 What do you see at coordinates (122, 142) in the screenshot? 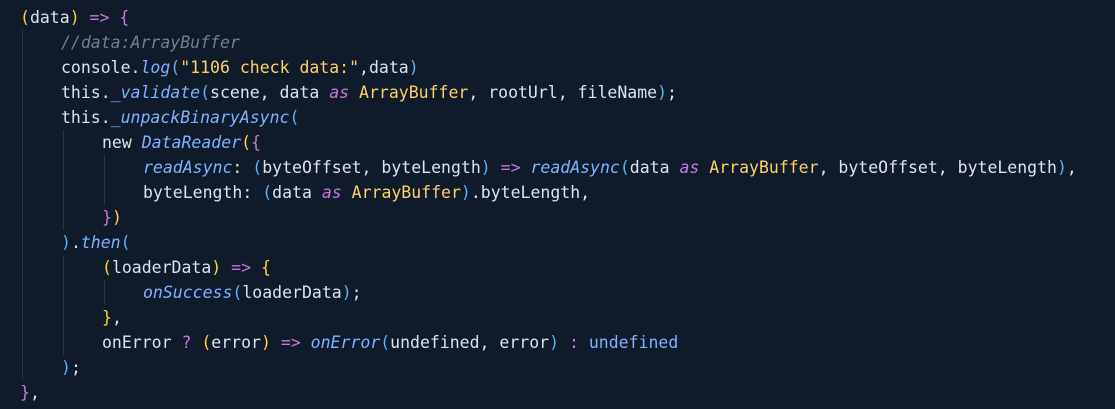
I see `code-token: new` at bounding box center [122, 142].